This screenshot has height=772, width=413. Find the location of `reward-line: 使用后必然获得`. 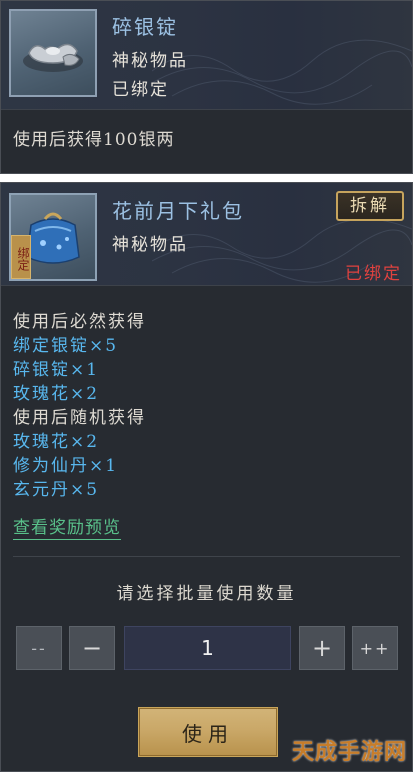

reward-line: 使用后必然获得 is located at coordinates (79, 322).